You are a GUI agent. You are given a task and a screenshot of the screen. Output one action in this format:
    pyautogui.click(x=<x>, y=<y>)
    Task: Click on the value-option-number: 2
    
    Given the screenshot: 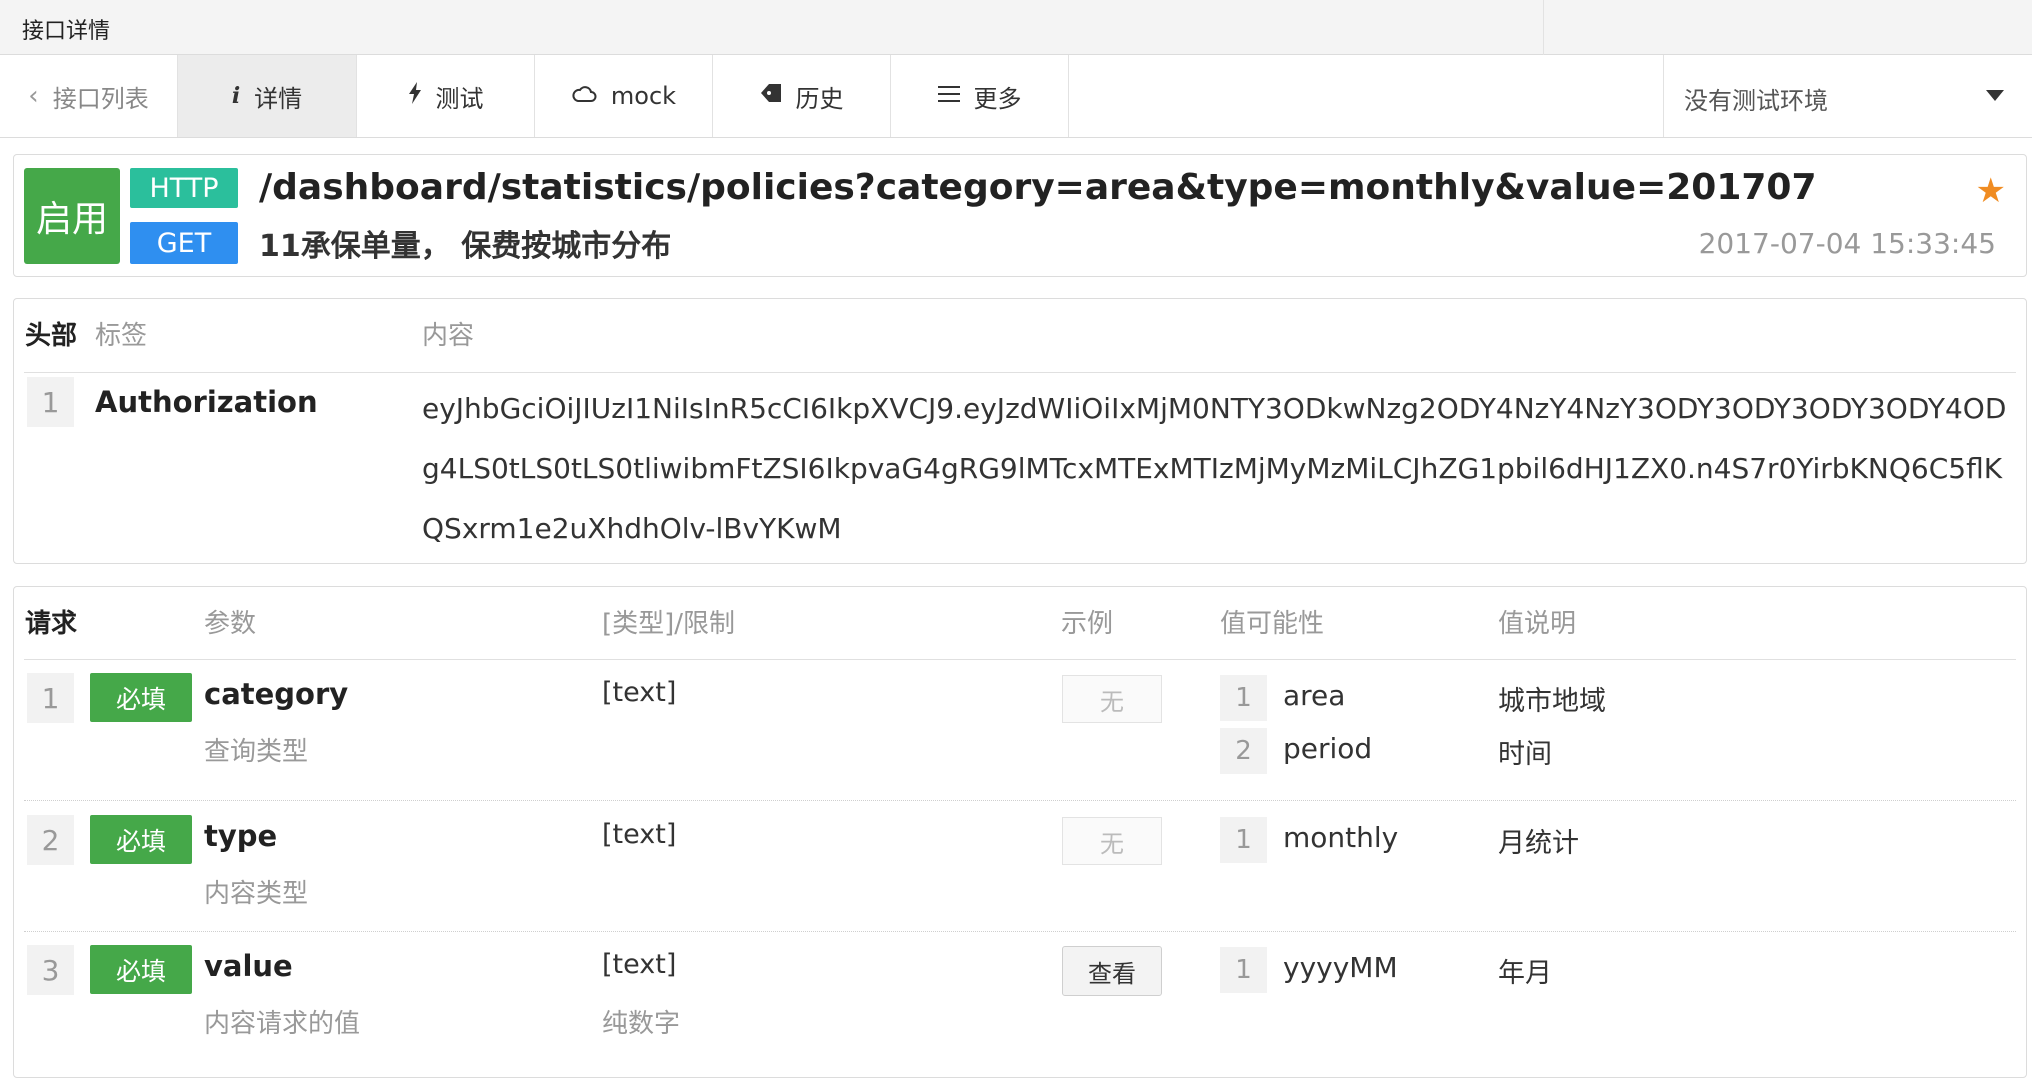 What is the action you would take?
    pyautogui.click(x=1243, y=751)
    